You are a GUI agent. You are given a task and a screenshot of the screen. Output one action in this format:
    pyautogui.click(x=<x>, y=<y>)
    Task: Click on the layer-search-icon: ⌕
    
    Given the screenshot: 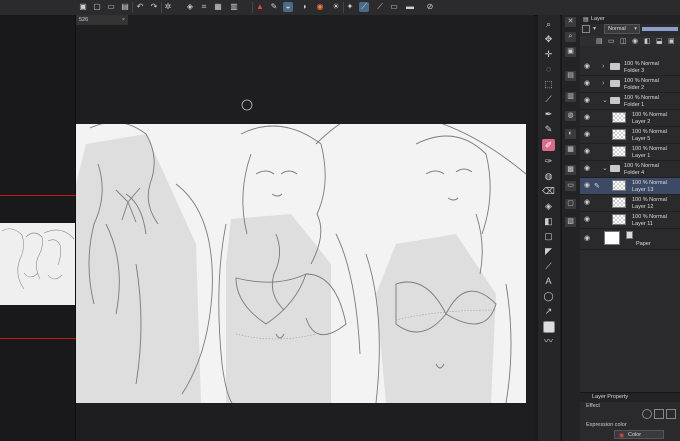 What is the action you would take?
    pyautogui.click(x=570, y=37)
    